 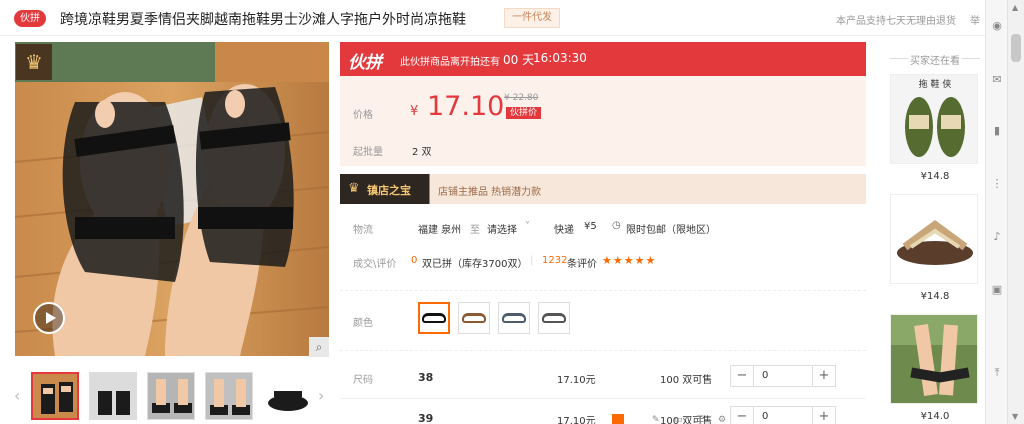 What do you see at coordinates (422, 152) in the screenshot?
I see `moq-value: 2 双` at bounding box center [422, 152].